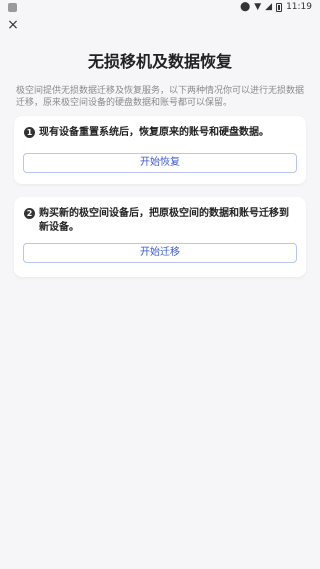 This screenshot has height=569, width=320. What do you see at coordinates (164, 220) in the screenshot?
I see `migrate-card-label: 购买新的极空间设备后，把原极空间的数据和账号迁移到新设备。` at bounding box center [164, 220].